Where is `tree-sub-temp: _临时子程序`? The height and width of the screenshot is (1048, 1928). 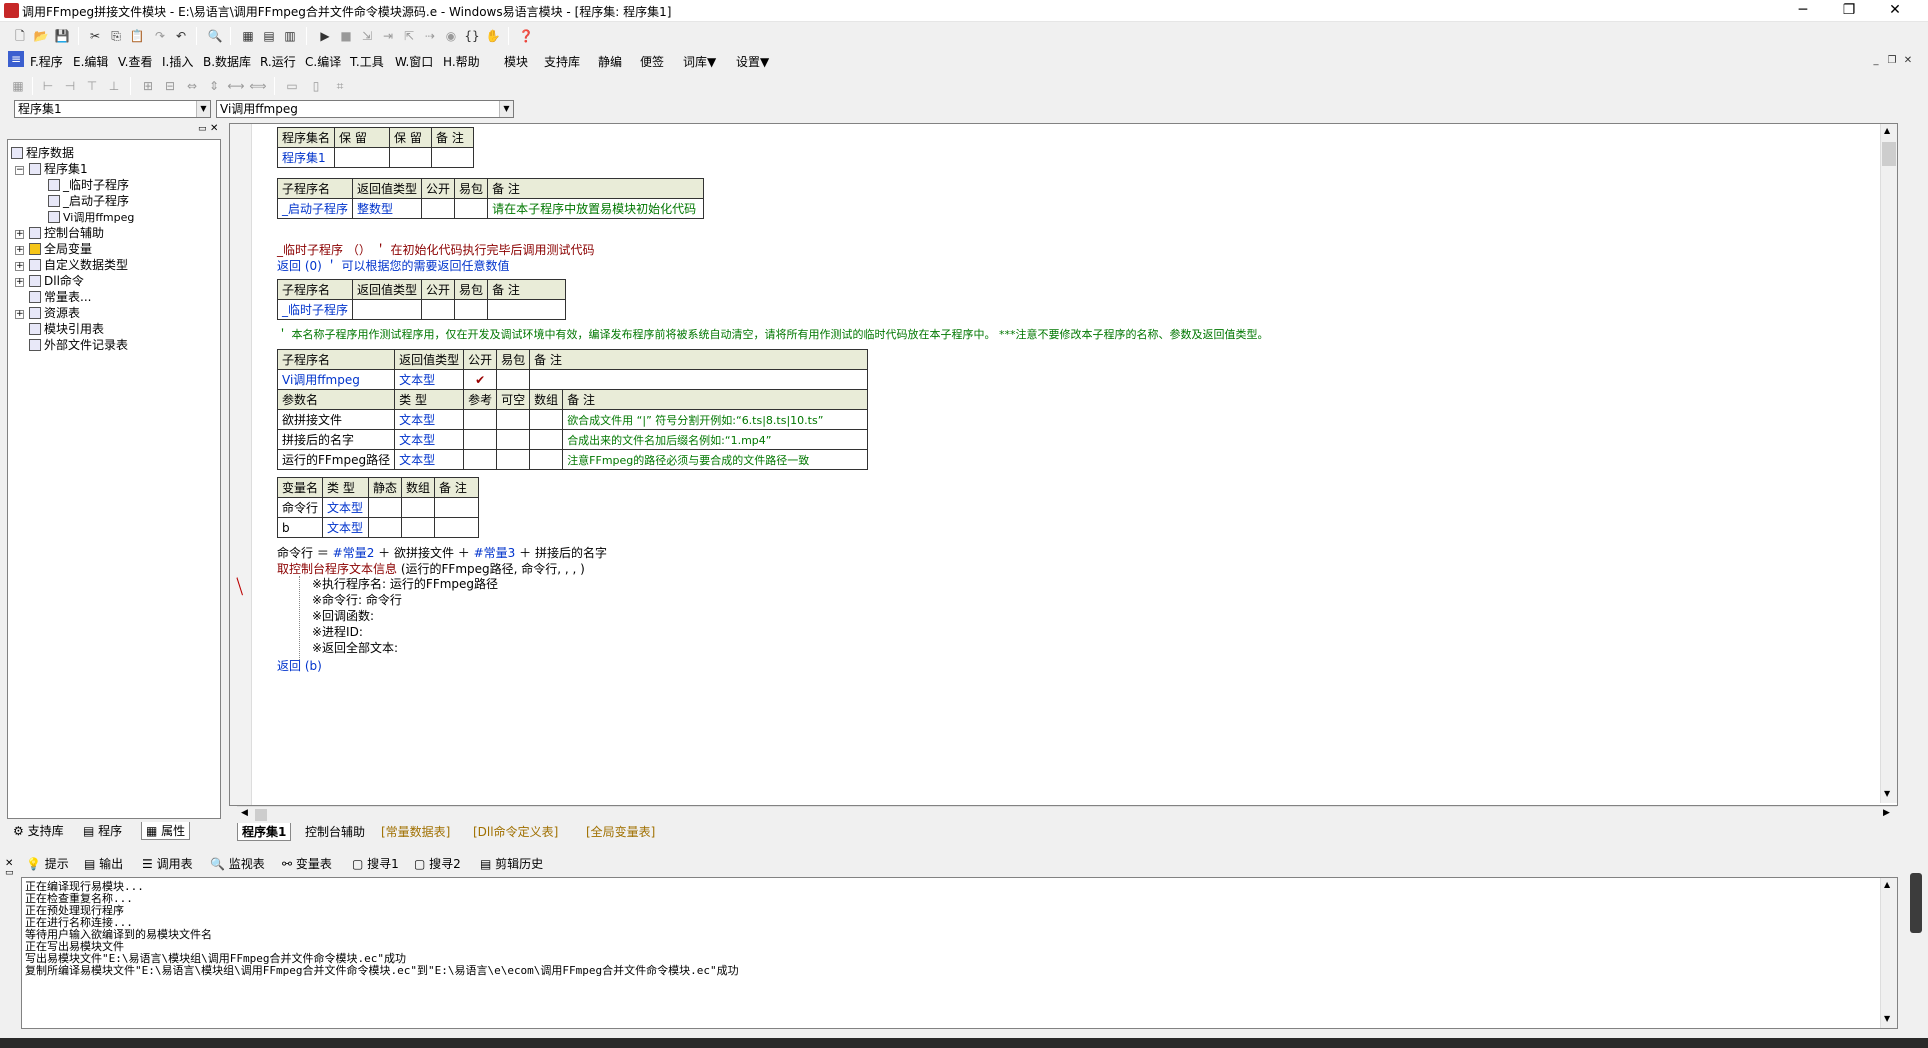
tree-sub-temp: _临时子程序 is located at coordinates (88, 185).